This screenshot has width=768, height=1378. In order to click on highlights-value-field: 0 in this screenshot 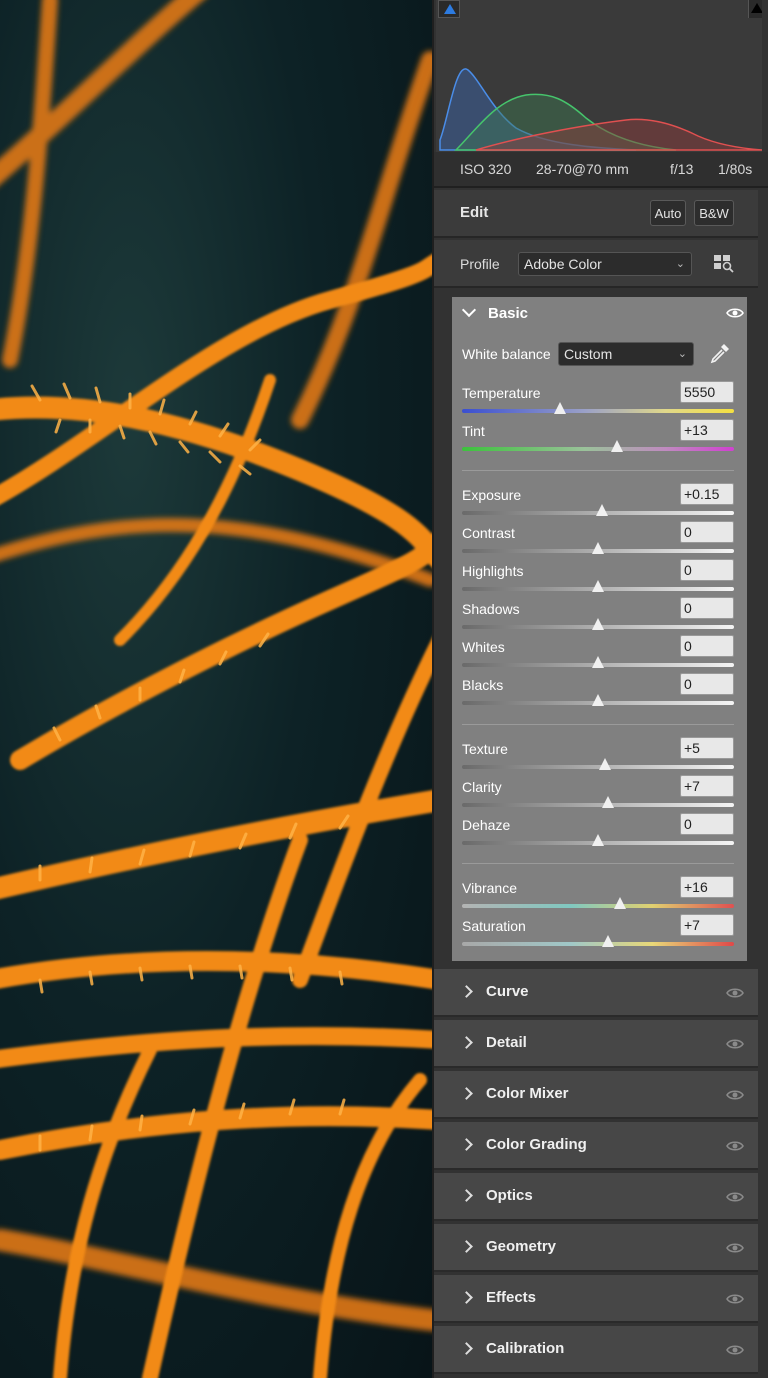, I will do `click(707, 570)`.